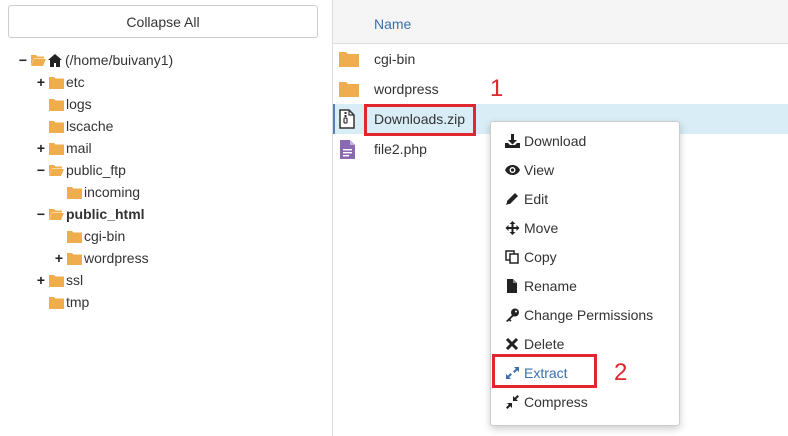 This screenshot has height=436, width=788. I want to click on home-icon, so click(55, 60).